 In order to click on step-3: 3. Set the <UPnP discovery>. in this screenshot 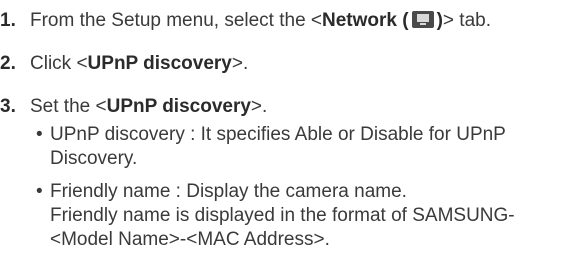, I will do `click(133, 107)`.